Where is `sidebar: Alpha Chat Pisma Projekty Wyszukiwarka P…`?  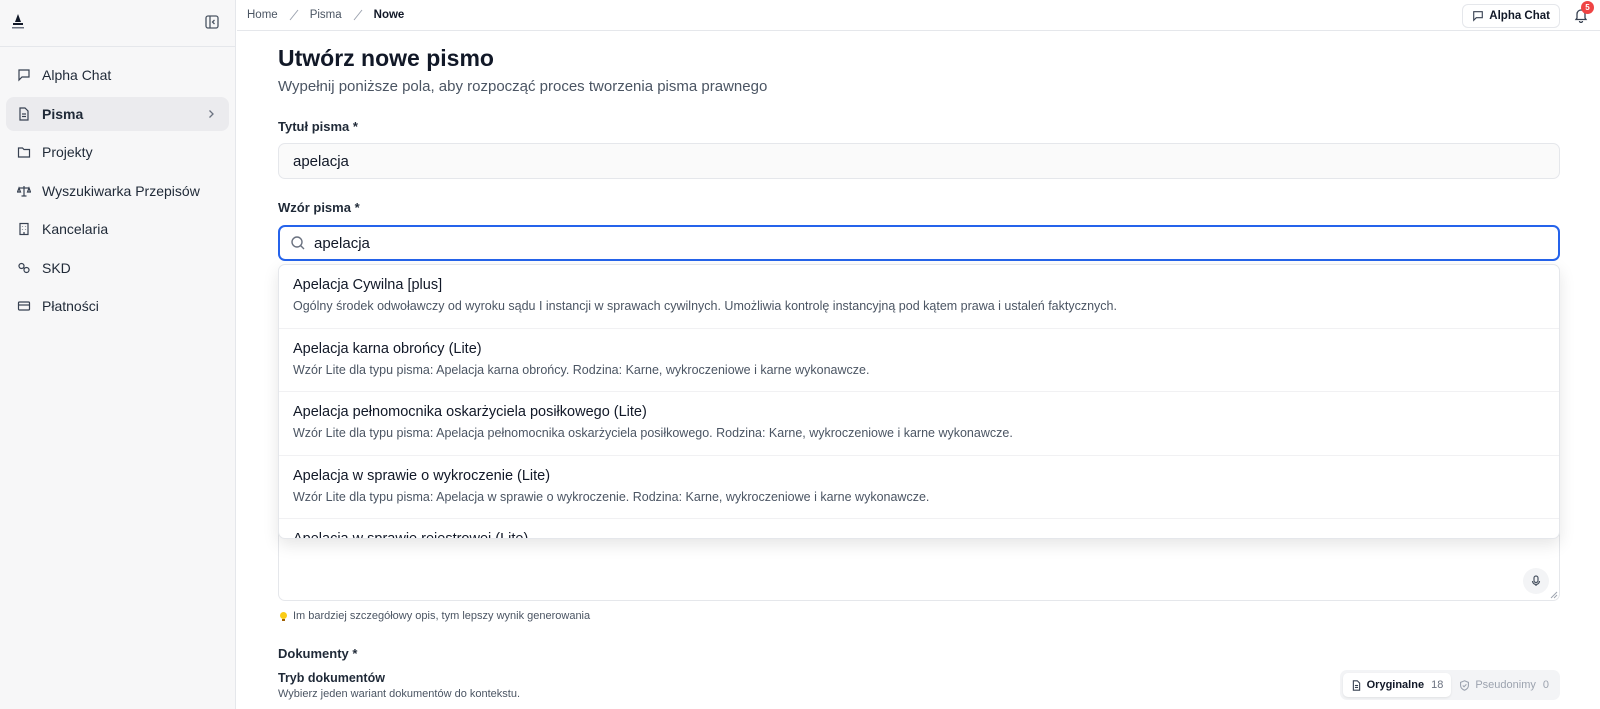
sidebar: Alpha Chat Pisma Projekty Wyszukiwarka P… is located at coordinates (118, 354).